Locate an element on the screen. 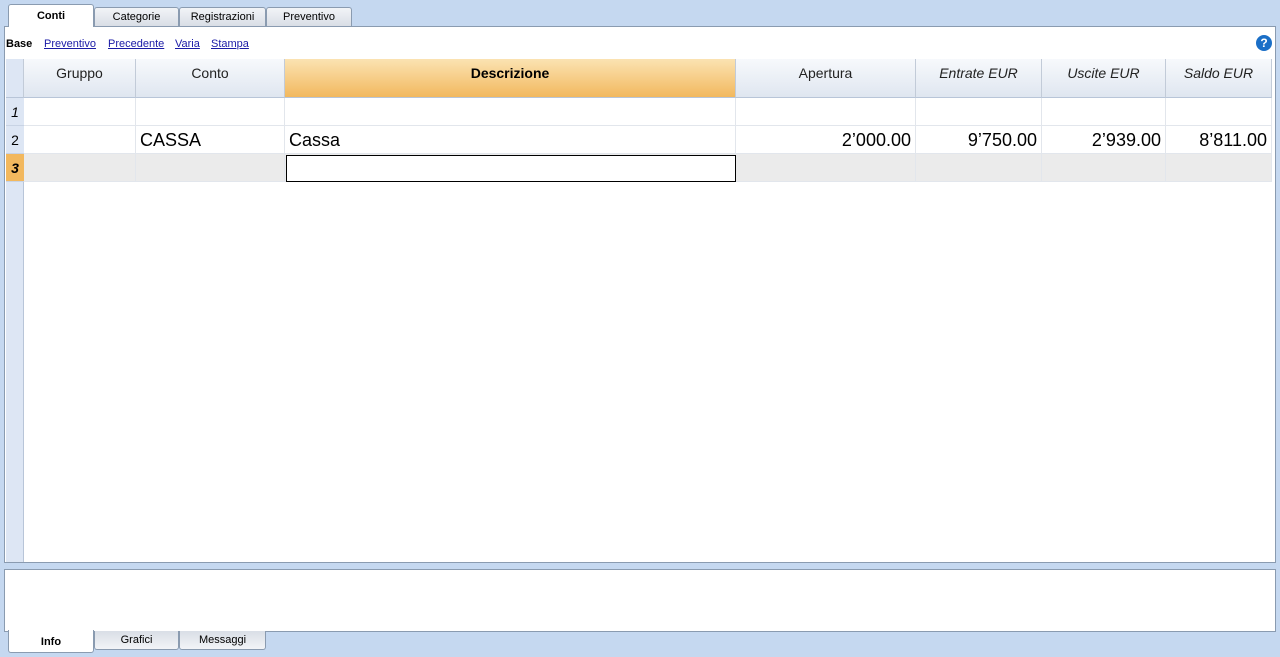 The image size is (1280, 657). tab-categorie: Categorie is located at coordinates (136, 16).